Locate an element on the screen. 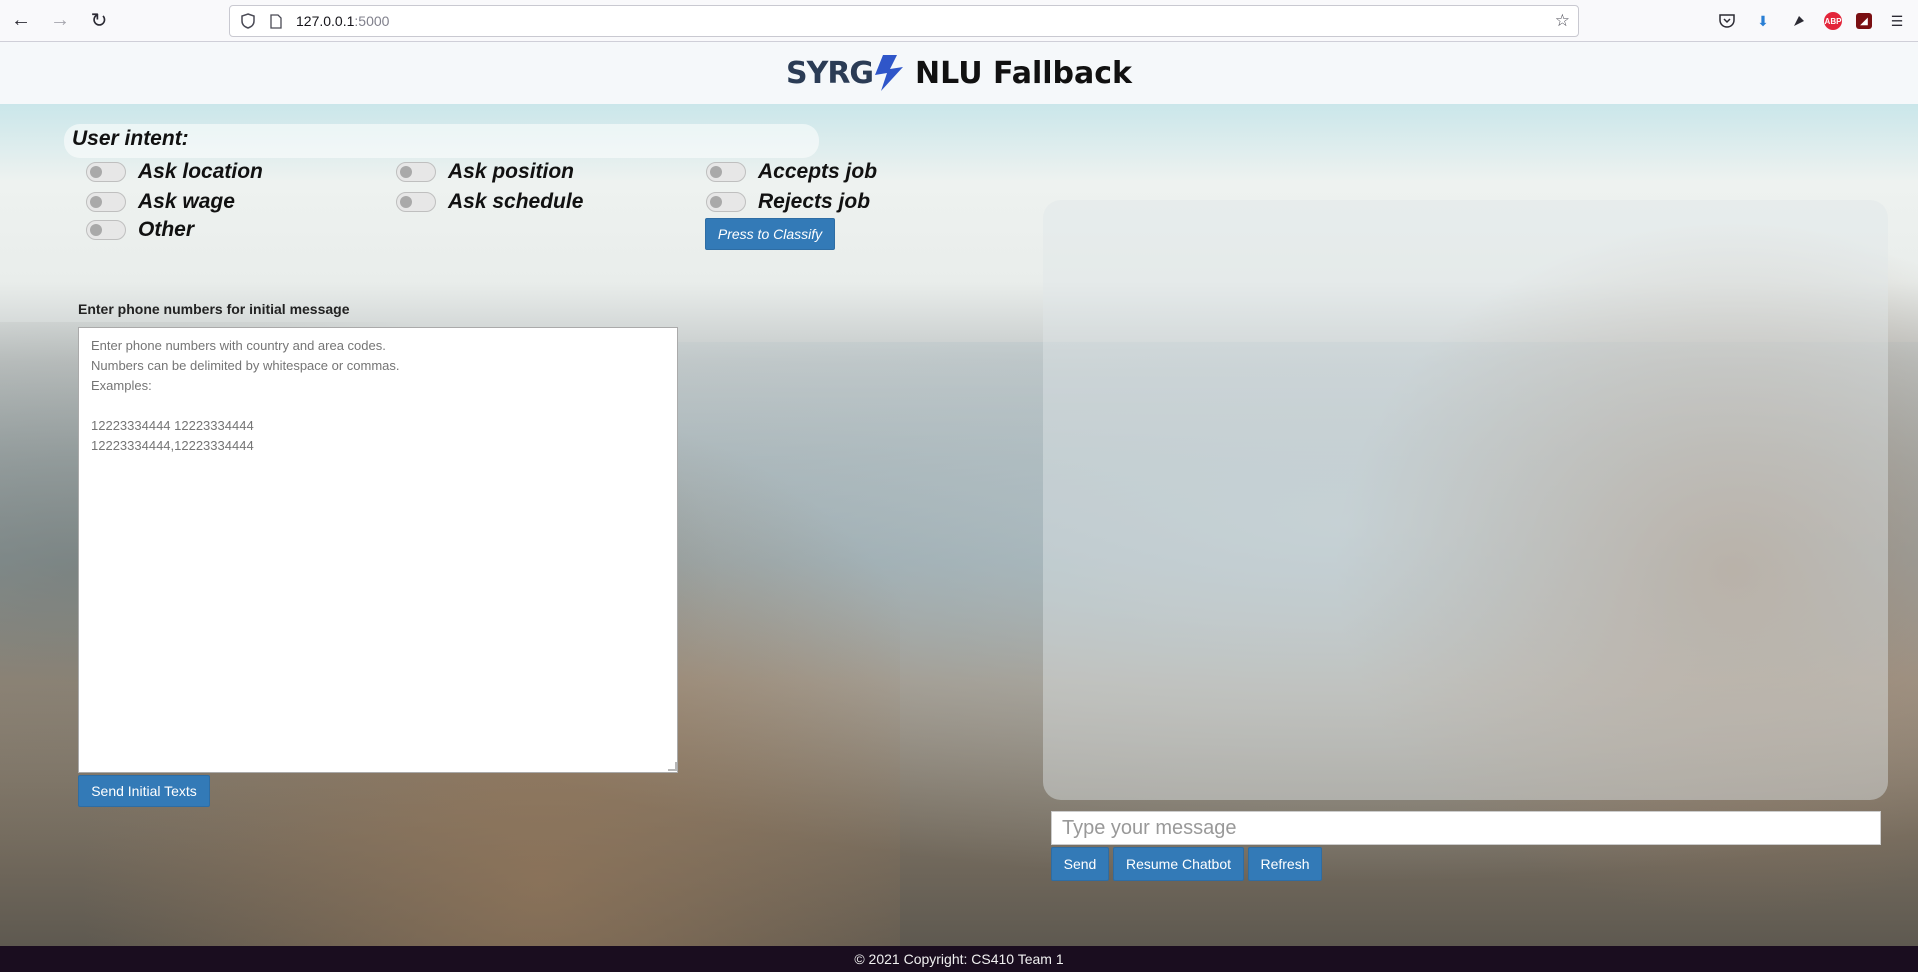 Image resolution: width=1918 pixels, height=972 pixels. adblock-icon: ABP is located at coordinates (1833, 21).